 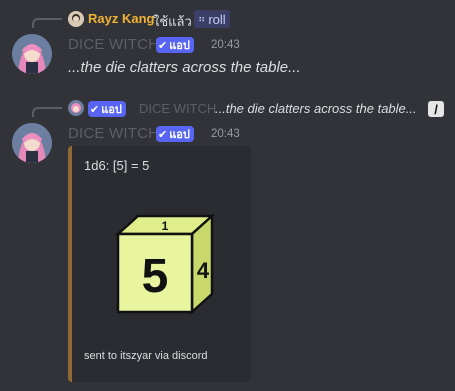 What do you see at coordinates (203, 270) in the screenshot?
I see `die-side-face: 4` at bounding box center [203, 270].